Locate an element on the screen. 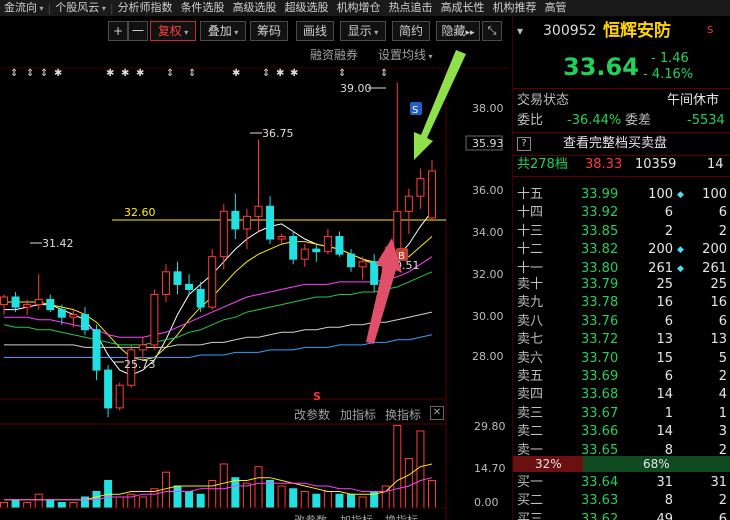 Image resolution: width=730 pixels, height=520 pixels. level-label: 十五 is located at coordinates (530, 194).